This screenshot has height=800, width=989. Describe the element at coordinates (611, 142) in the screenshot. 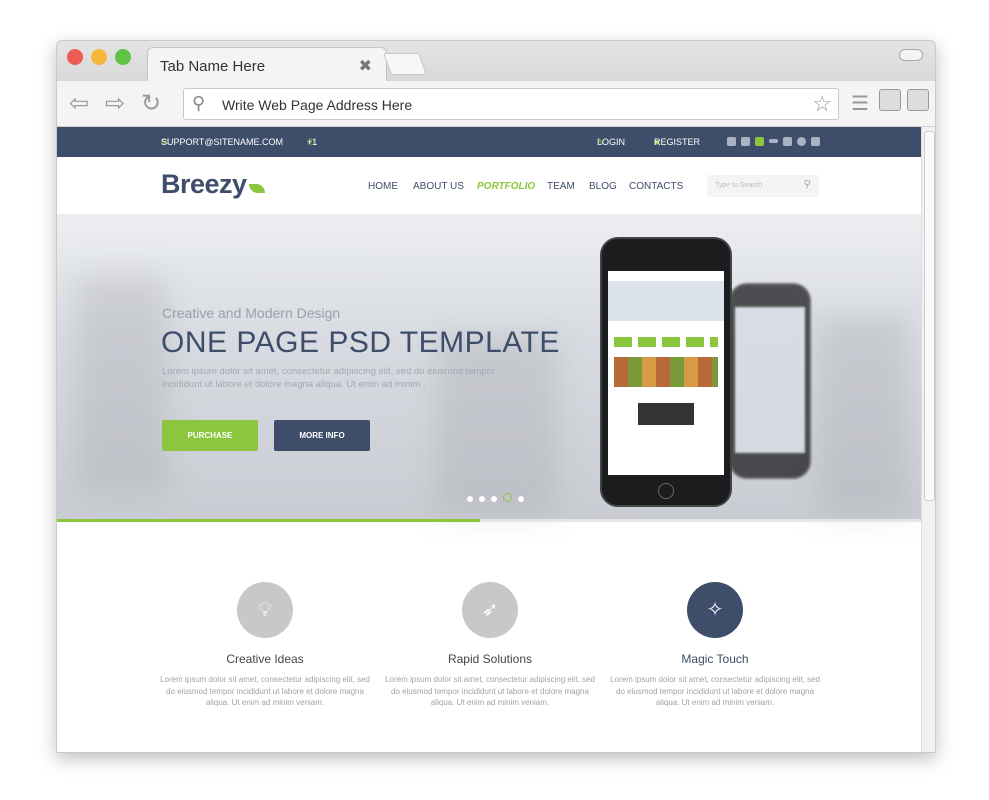

I see `login-text: LOGIN` at that location.